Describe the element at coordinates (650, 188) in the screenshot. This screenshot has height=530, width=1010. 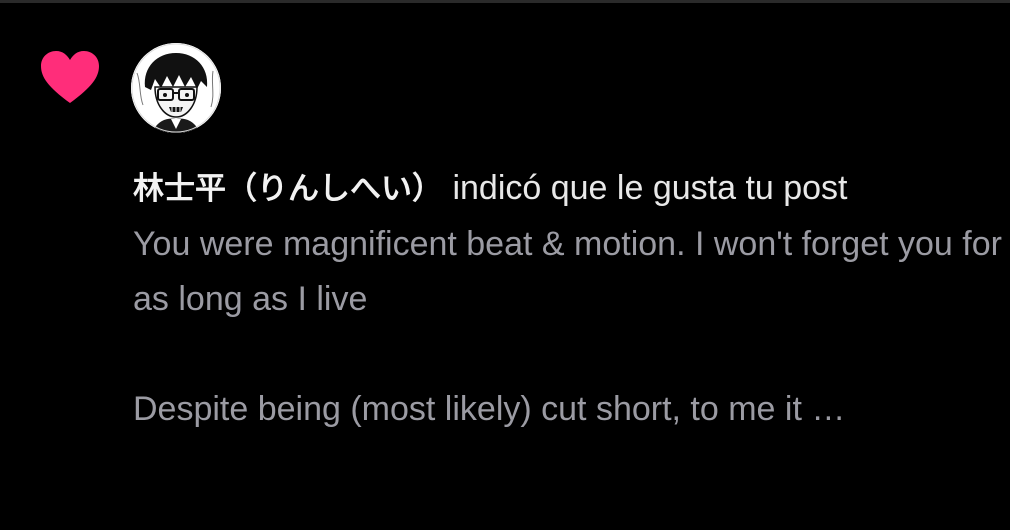
I see `action-text: indicó que le gusta tu post` at that location.